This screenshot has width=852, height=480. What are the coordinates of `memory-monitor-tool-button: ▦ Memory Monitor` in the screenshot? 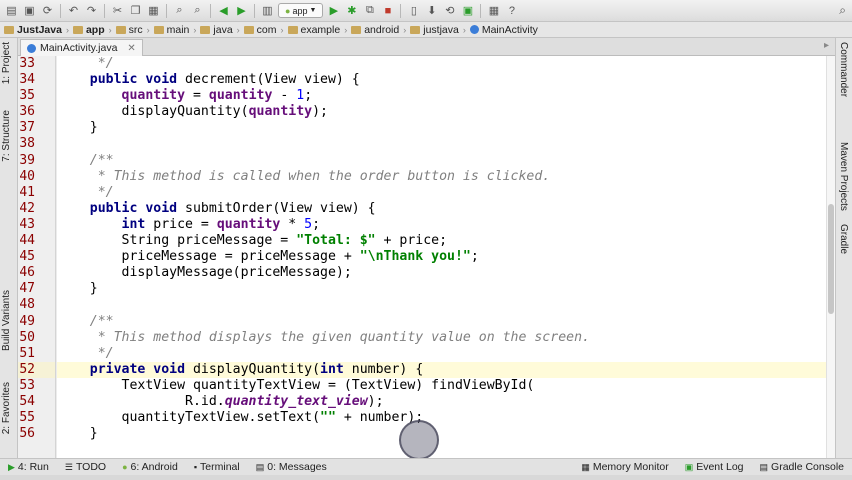 It's located at (624, 467).